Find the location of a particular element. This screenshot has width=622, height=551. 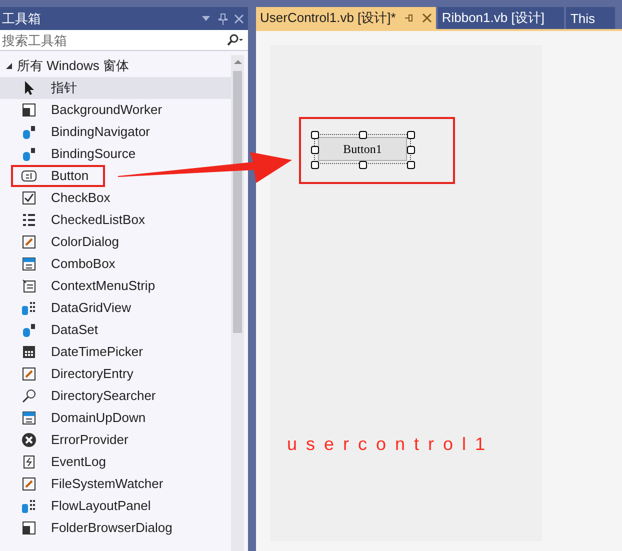

toolbox-item: ComboBox is located at coordinates (66, 264).